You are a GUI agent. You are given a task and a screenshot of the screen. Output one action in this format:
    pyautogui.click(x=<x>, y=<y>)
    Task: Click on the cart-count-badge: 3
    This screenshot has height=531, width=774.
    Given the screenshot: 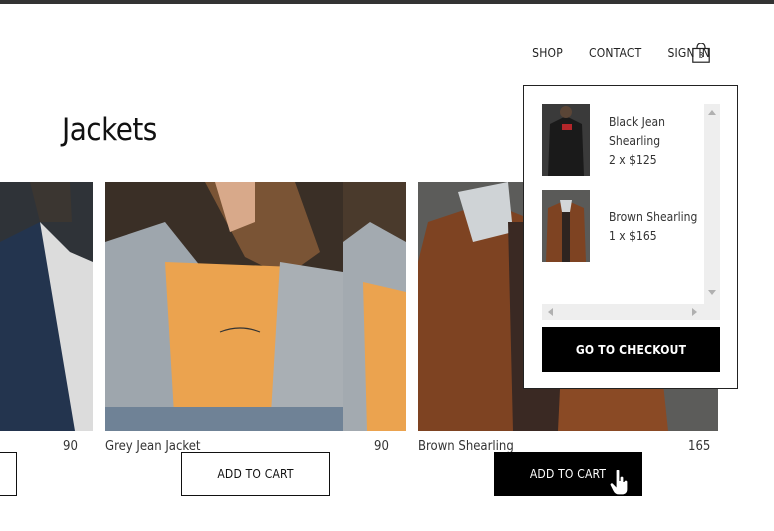 What is the action you would take?
    pyautogui.click(x=701, y=55)
    